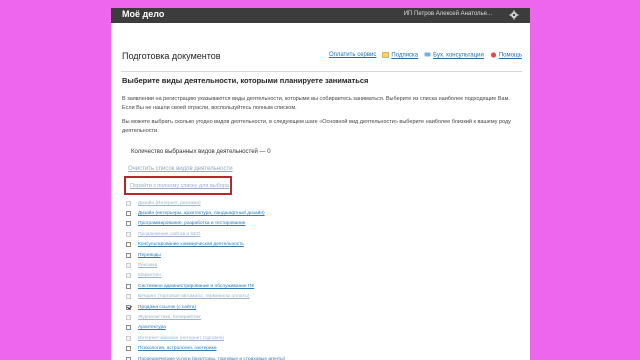 The width and height of the screenshot is (640, 360). I want to click on activity-label: Дизайн (Интернет, реклама), so click(169, 203).